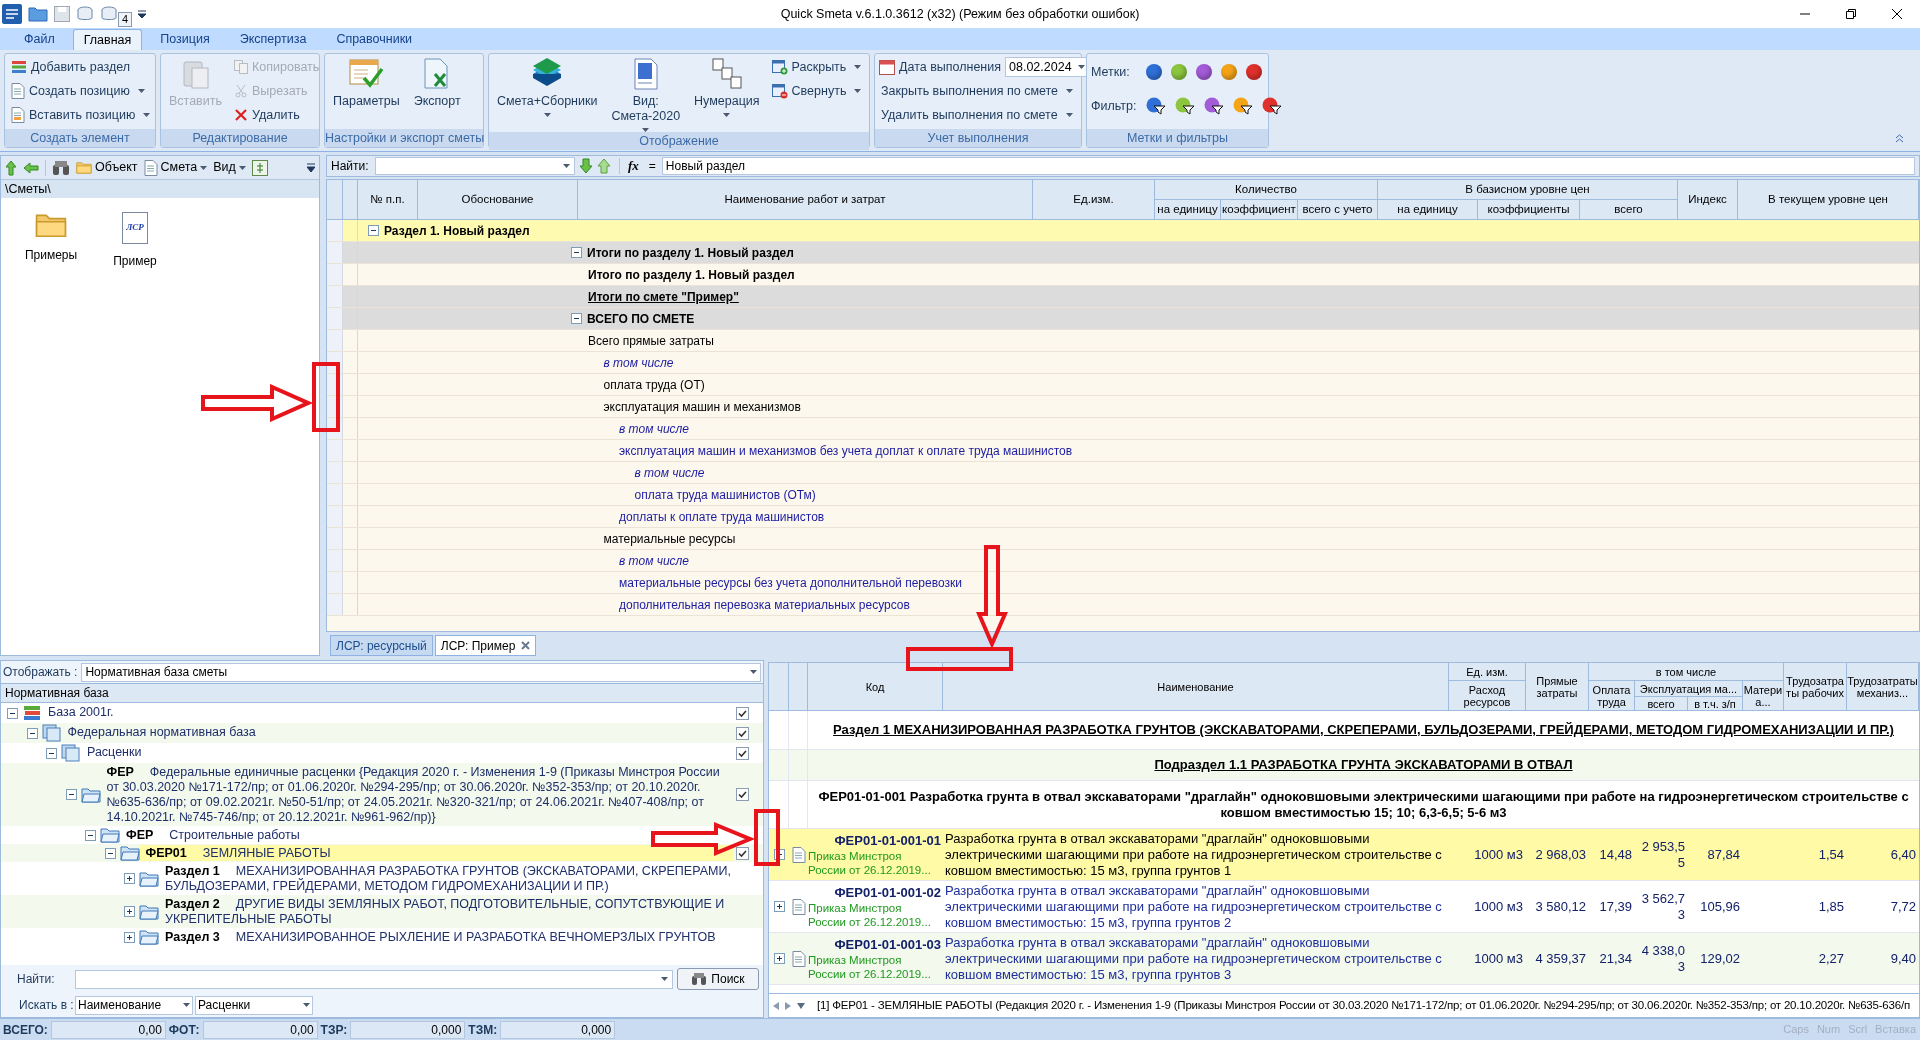 Image resolution: width=1920 pixels, height=1040 pixels. What do you see at coordinates (142, 14) in the screenshot?
I see `customize-icon` at bounding box center [142, 14].